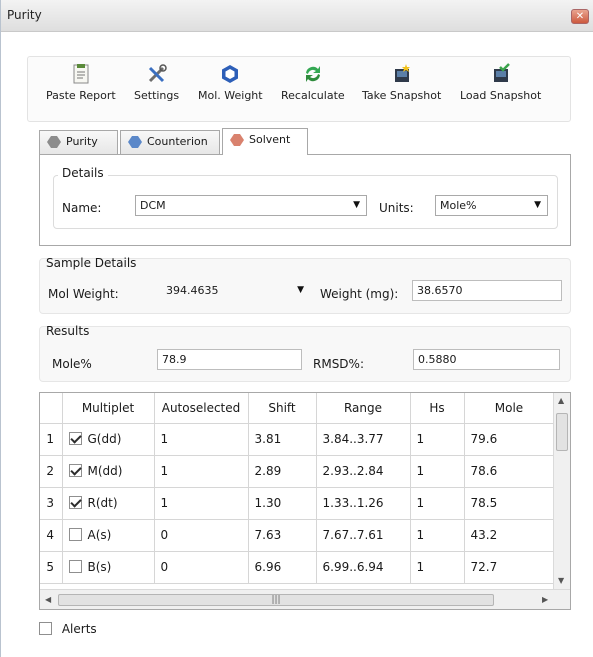 The width and height of the screenshot is (593, 657). What do you see at coordinates (440, 290) in the screenshot?
I see `weight-mg-value: 38.6570` at bounding box center [440, 290].